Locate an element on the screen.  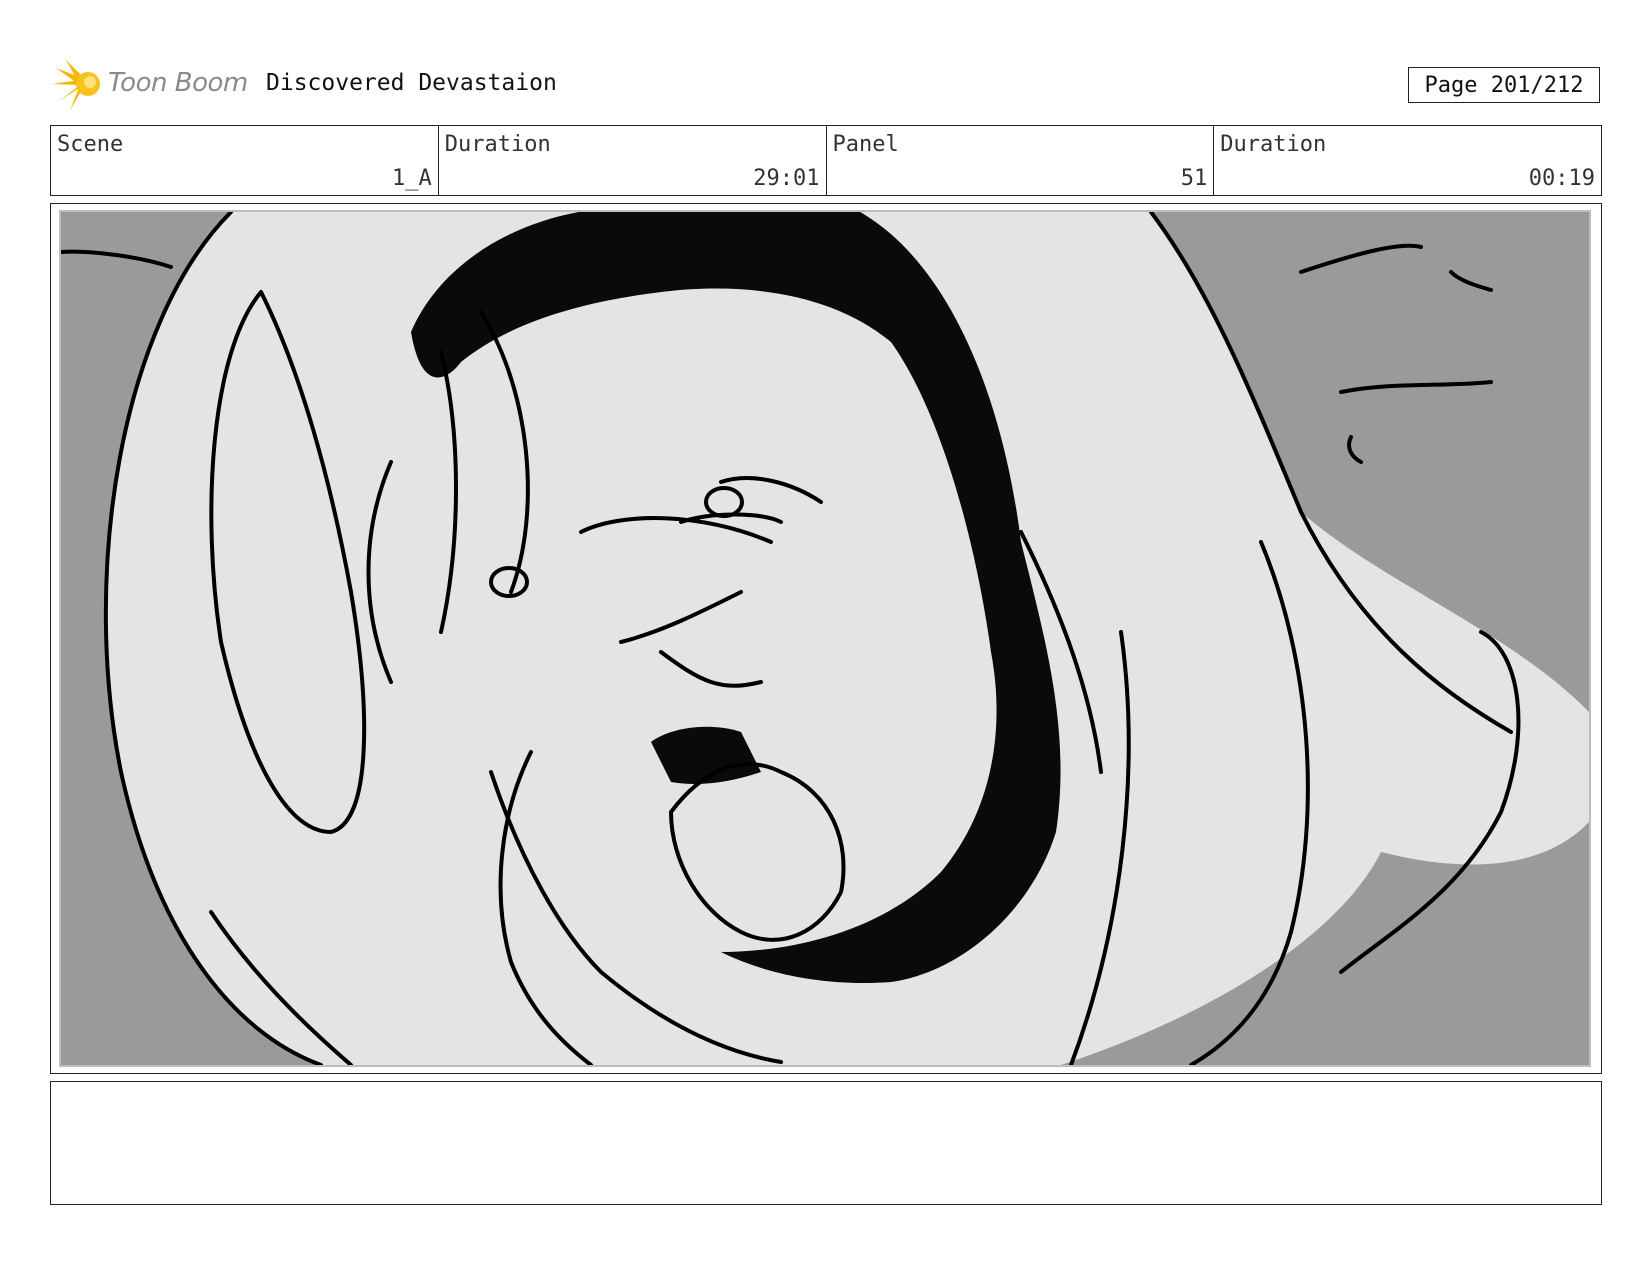
scene-value: 1_A is located at coordinates (412, 178).